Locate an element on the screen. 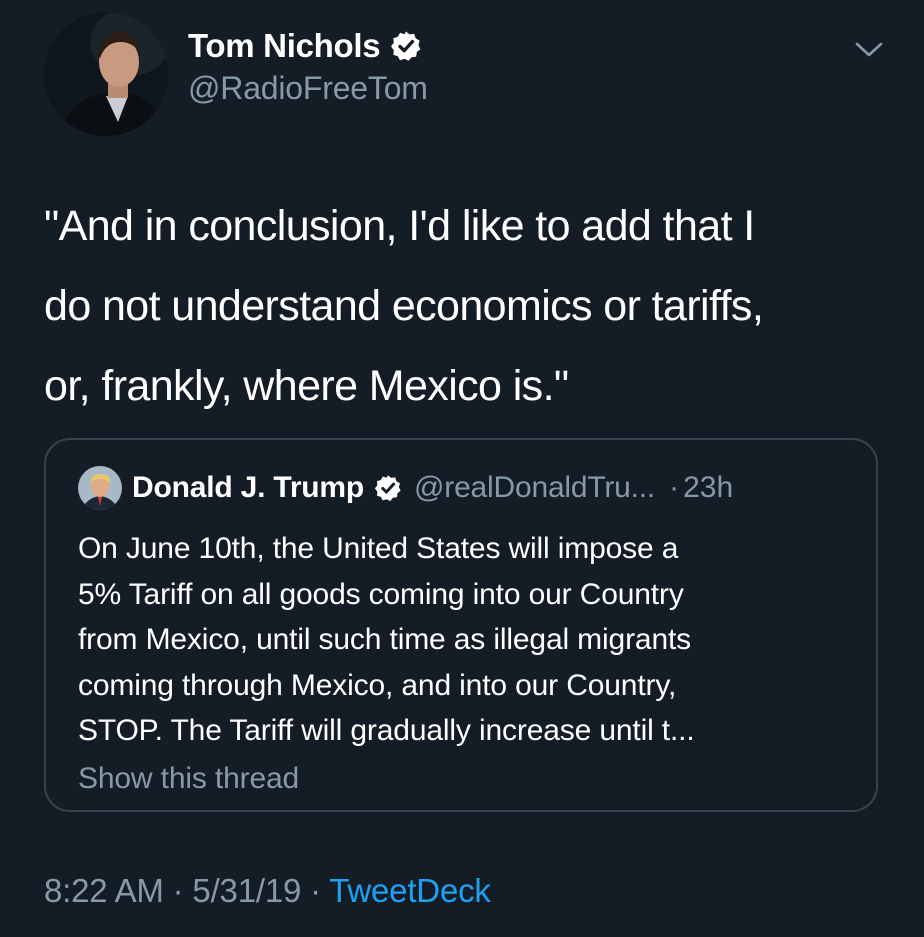 The width and height of the screenshot is (924, 937). author-avatar is located at coordinates (106, 74).